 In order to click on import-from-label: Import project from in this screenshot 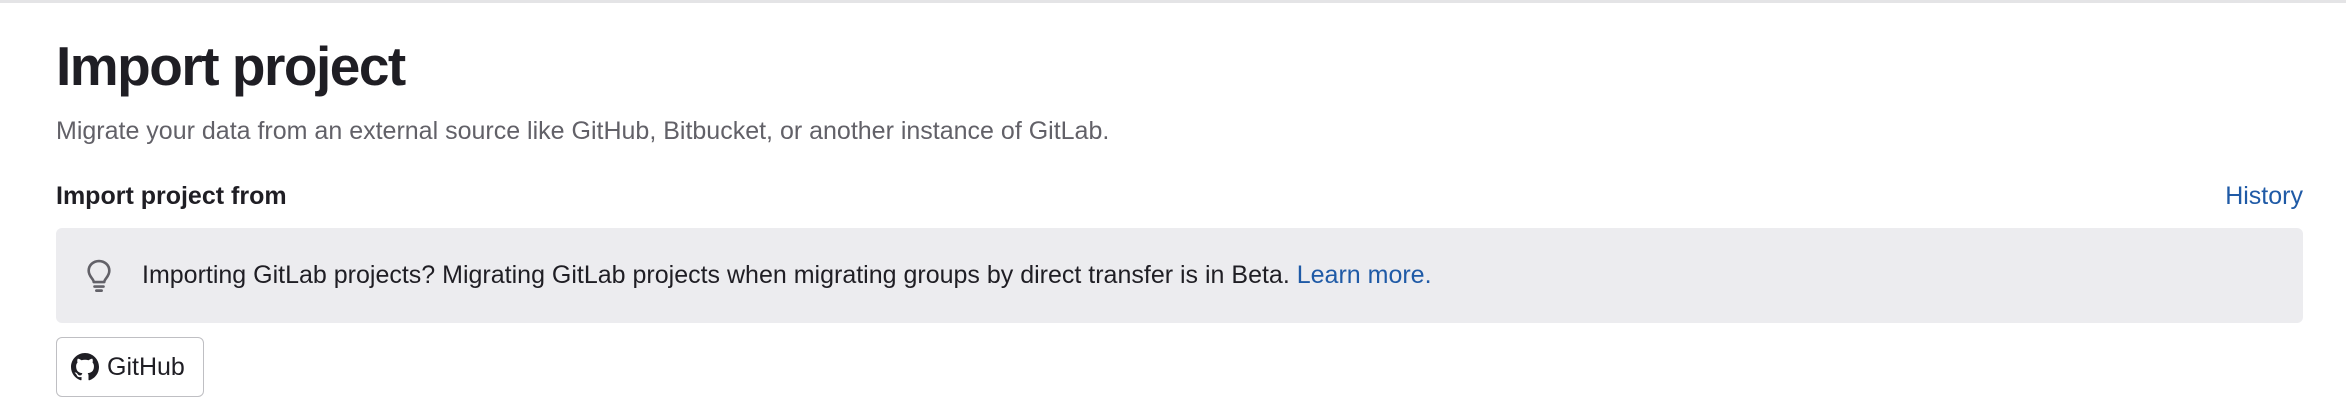, I will do `click(171, 196)`.